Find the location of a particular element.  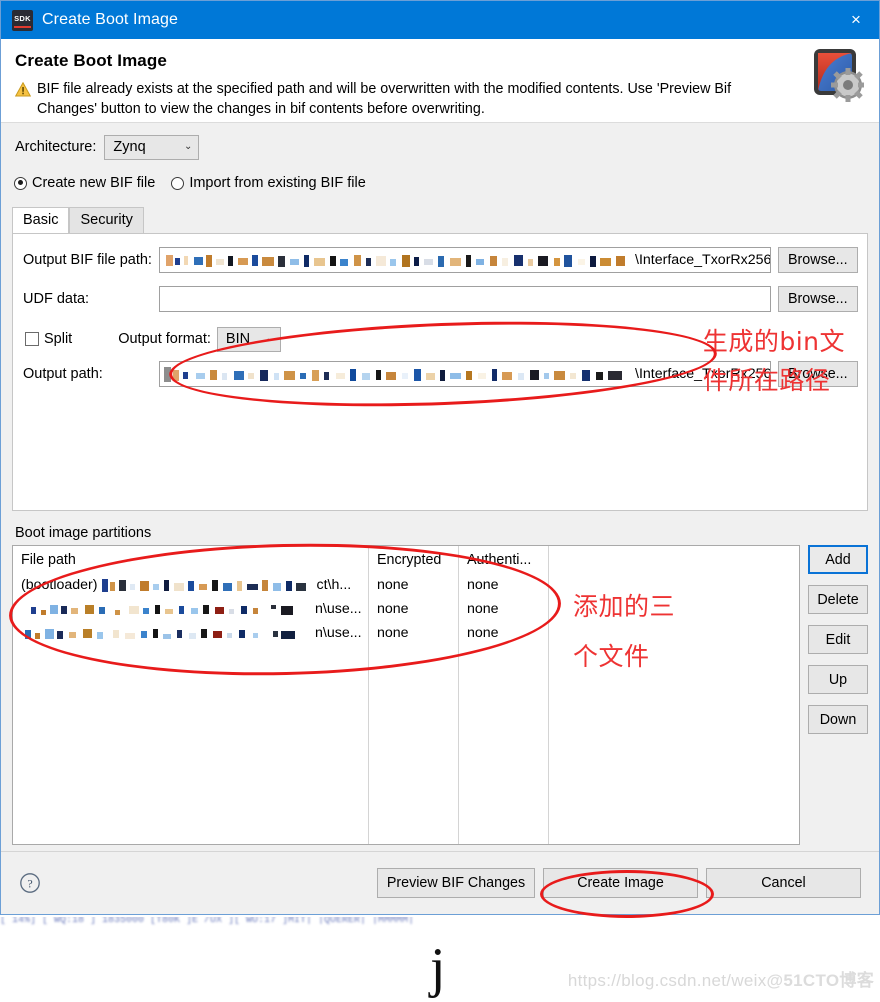

window-title: Create Boot Image is located at coordinates (110, 19).